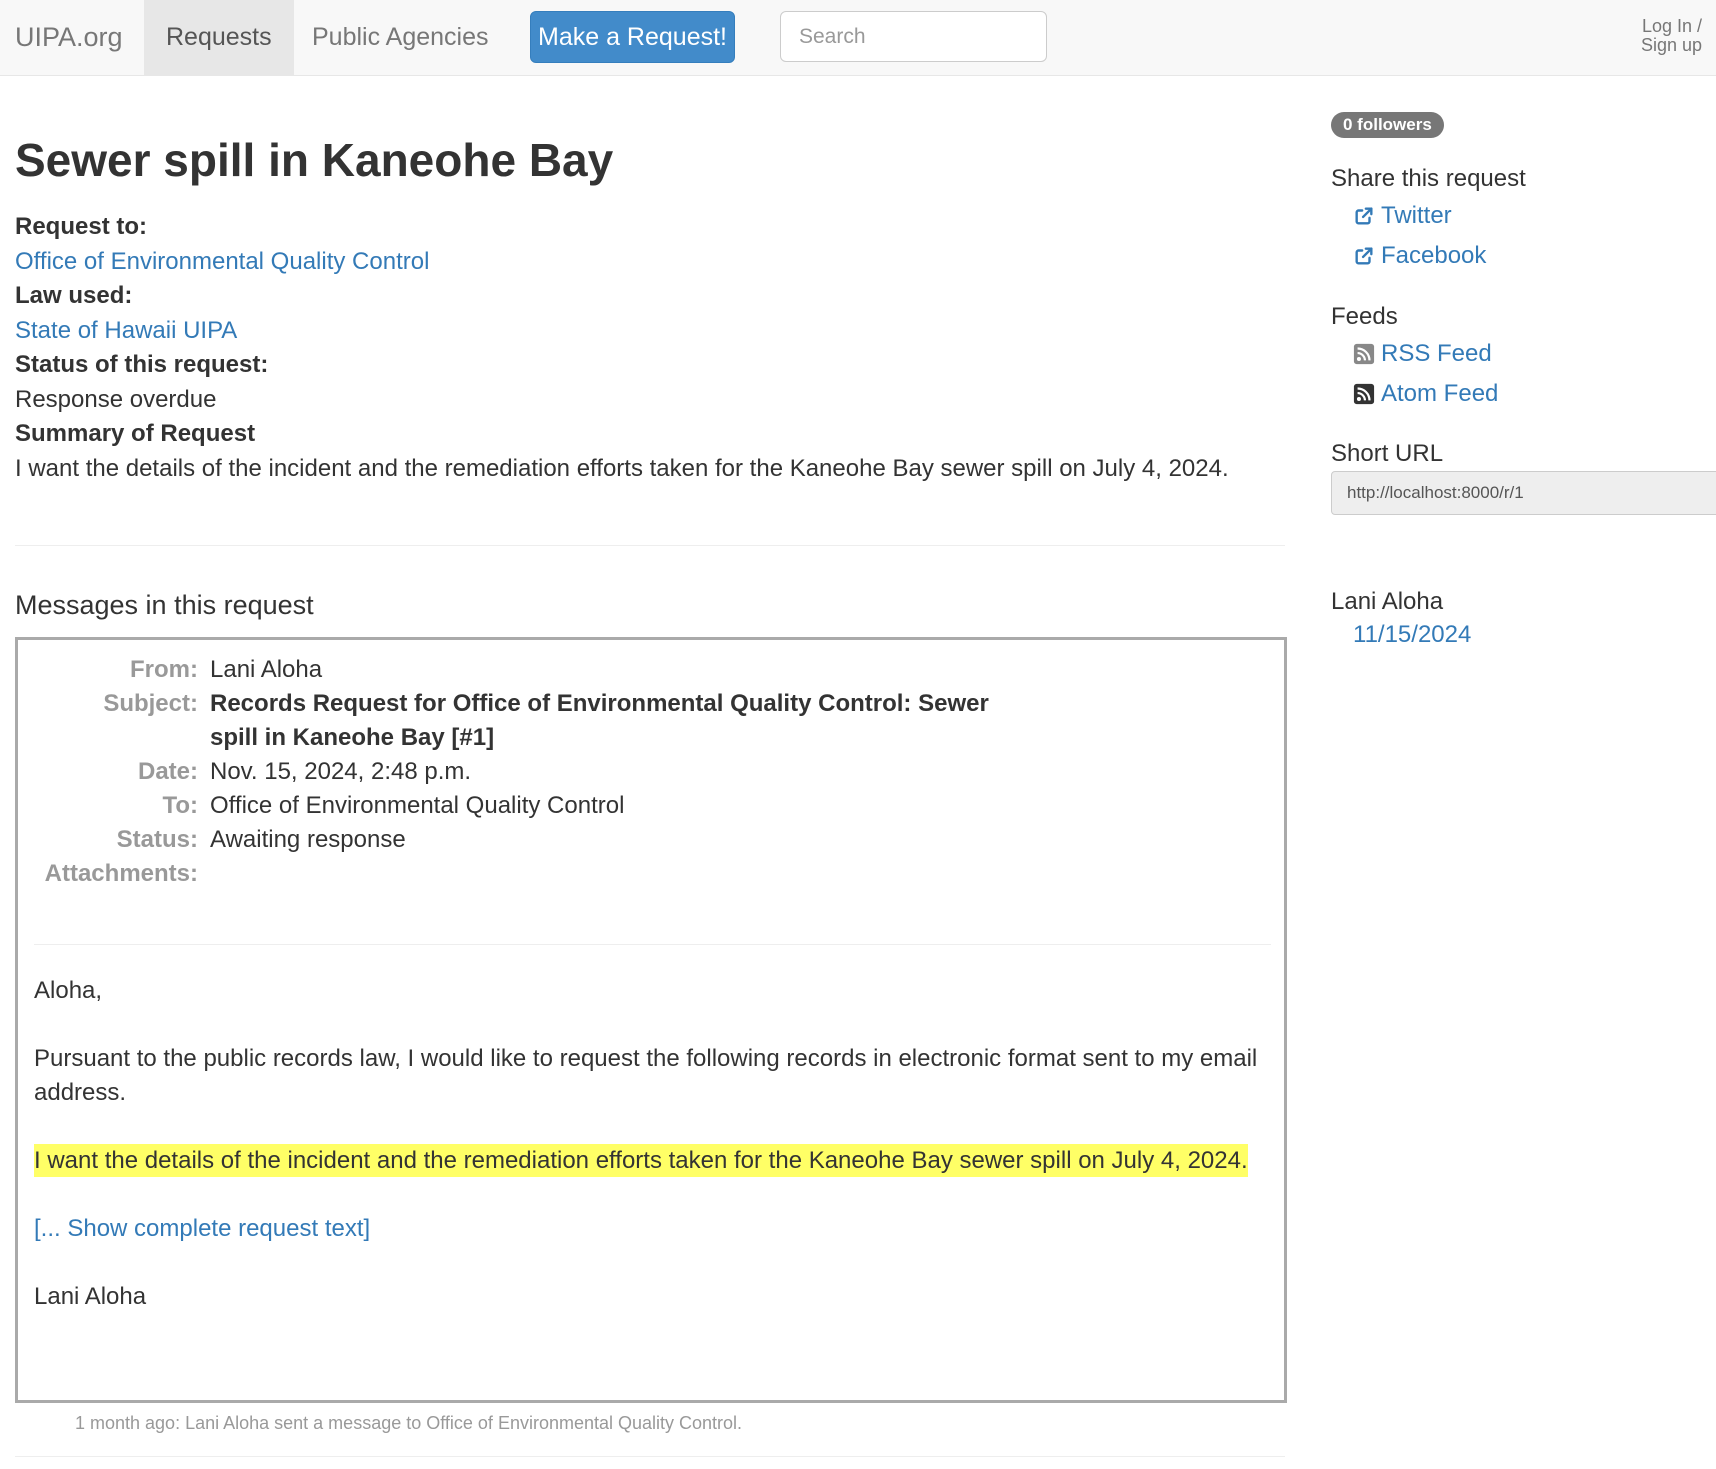 Image resolution: width=1716 pixels, height=1469 pixels. What do you see at coordinates (126, 330) in the screenshot?
I see `law-used-link: State of Hawaii UIPA` at bounding box center [126, 330].